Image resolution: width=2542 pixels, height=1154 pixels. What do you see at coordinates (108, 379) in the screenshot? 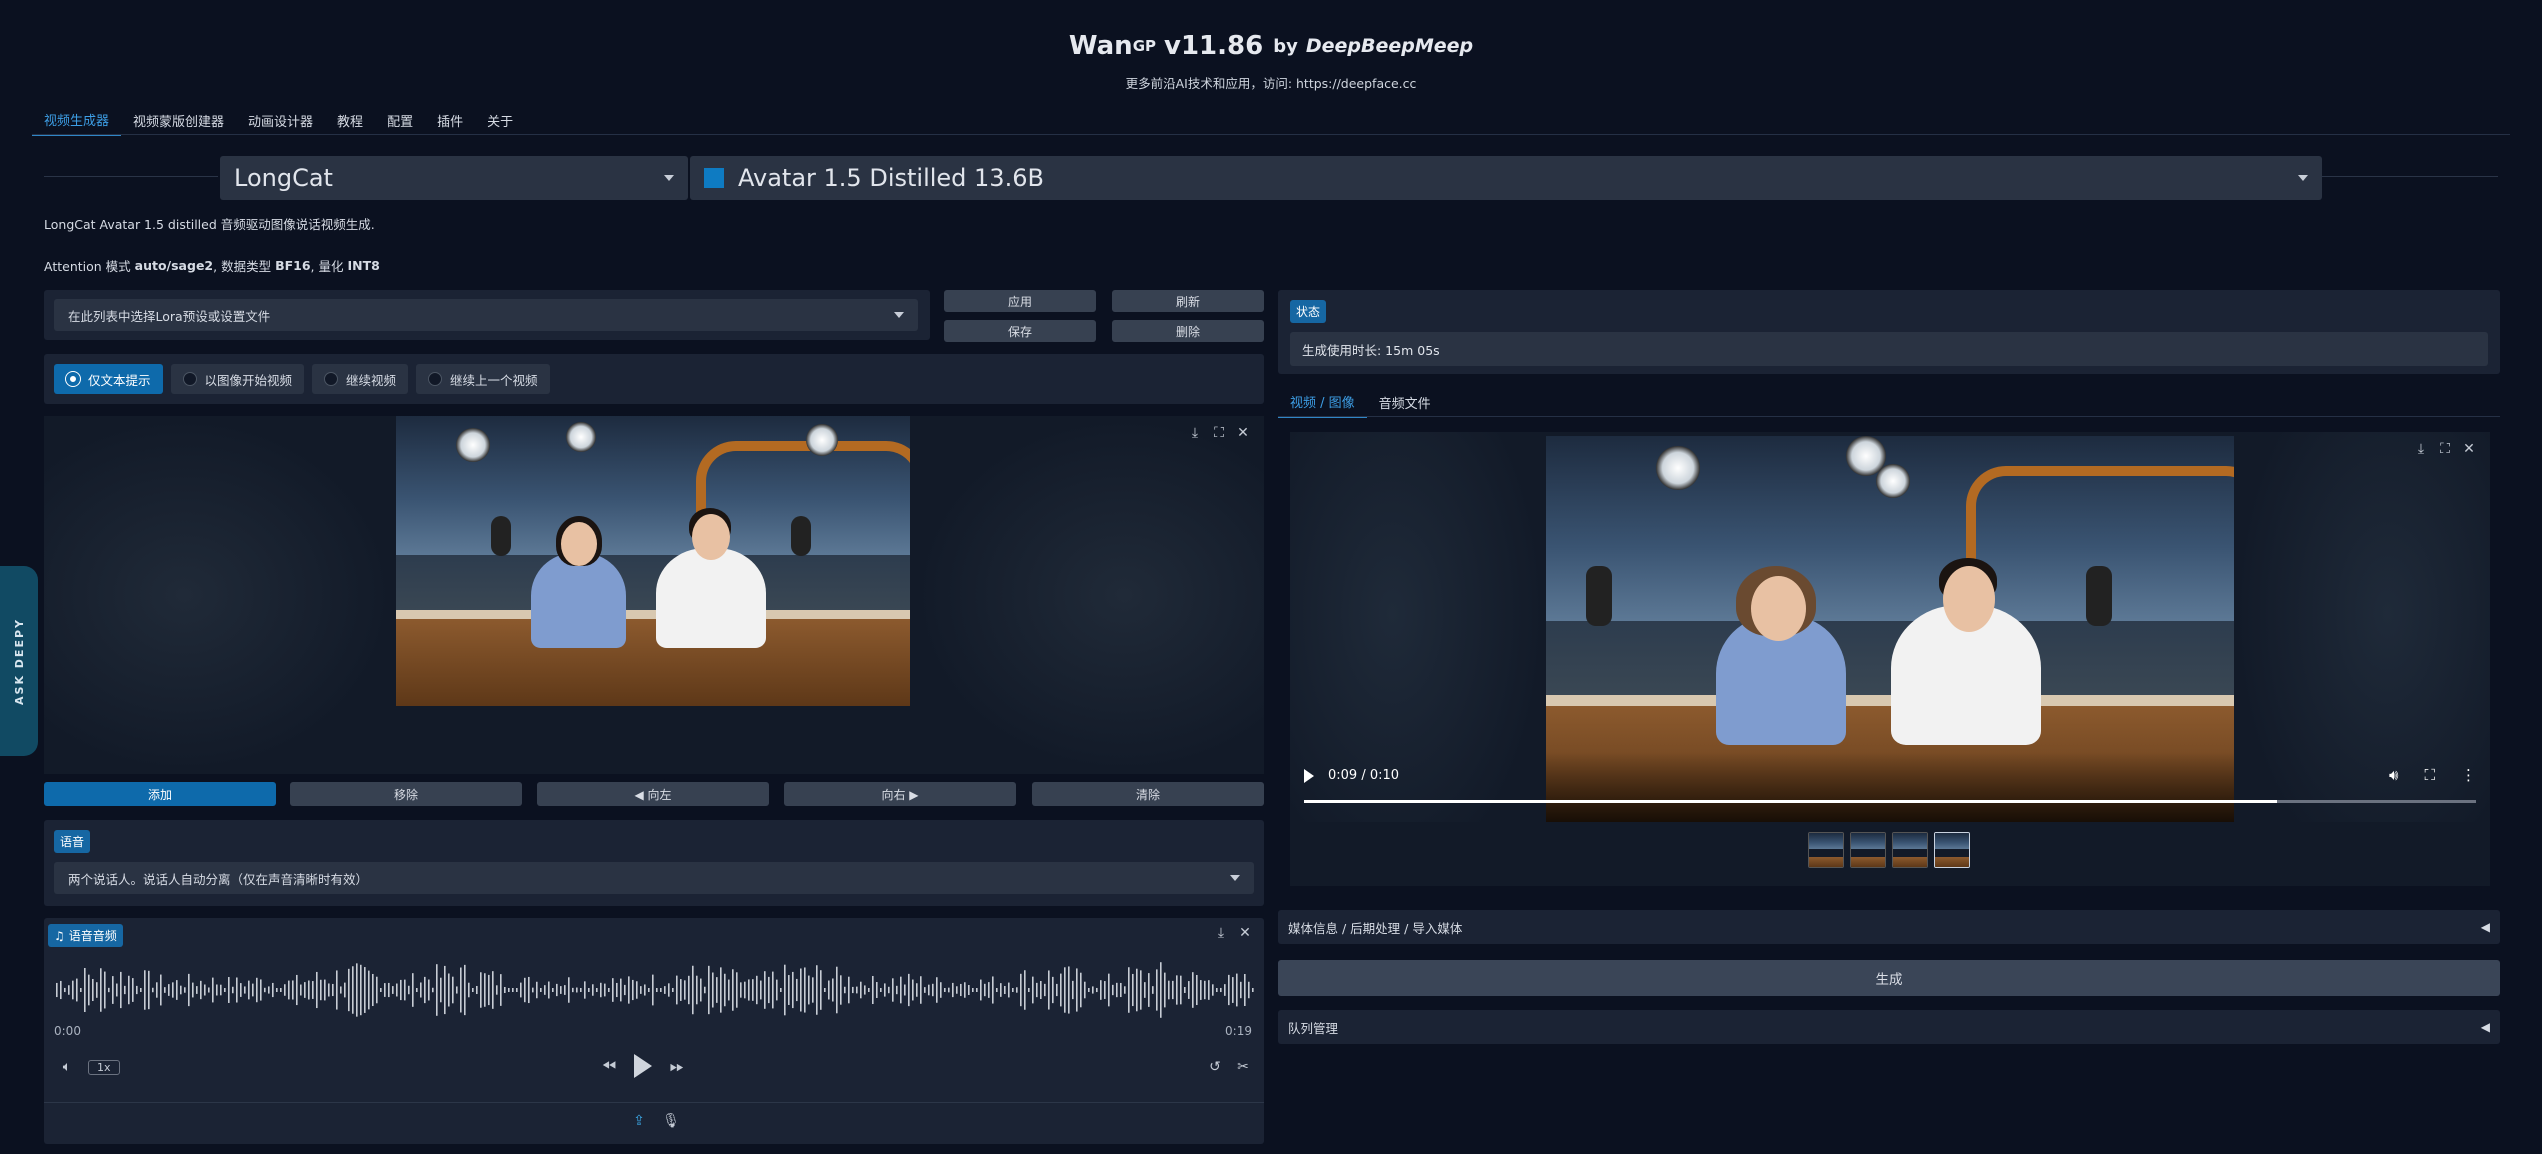
I see `mode-text-only: 仅文本提示` at bounding box center [108, 379].